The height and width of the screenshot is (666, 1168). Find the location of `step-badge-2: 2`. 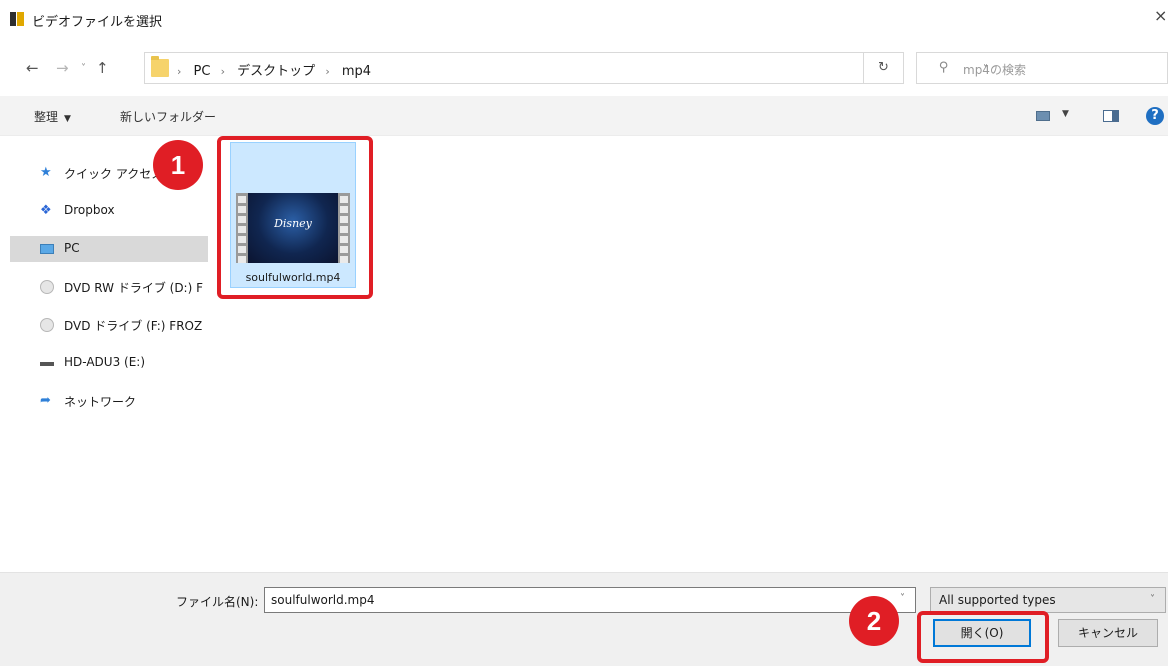

step-badge-2: 2 is located at coordinates (874, 621).